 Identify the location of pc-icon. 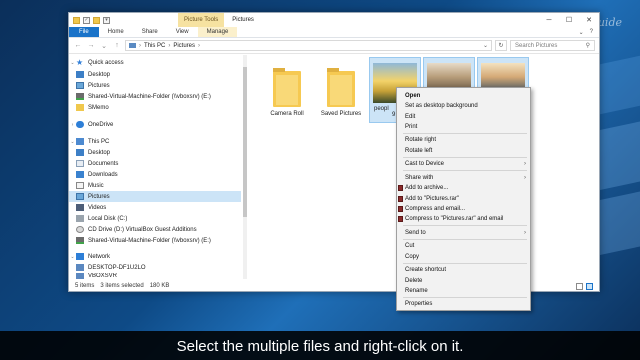
(80, 141).